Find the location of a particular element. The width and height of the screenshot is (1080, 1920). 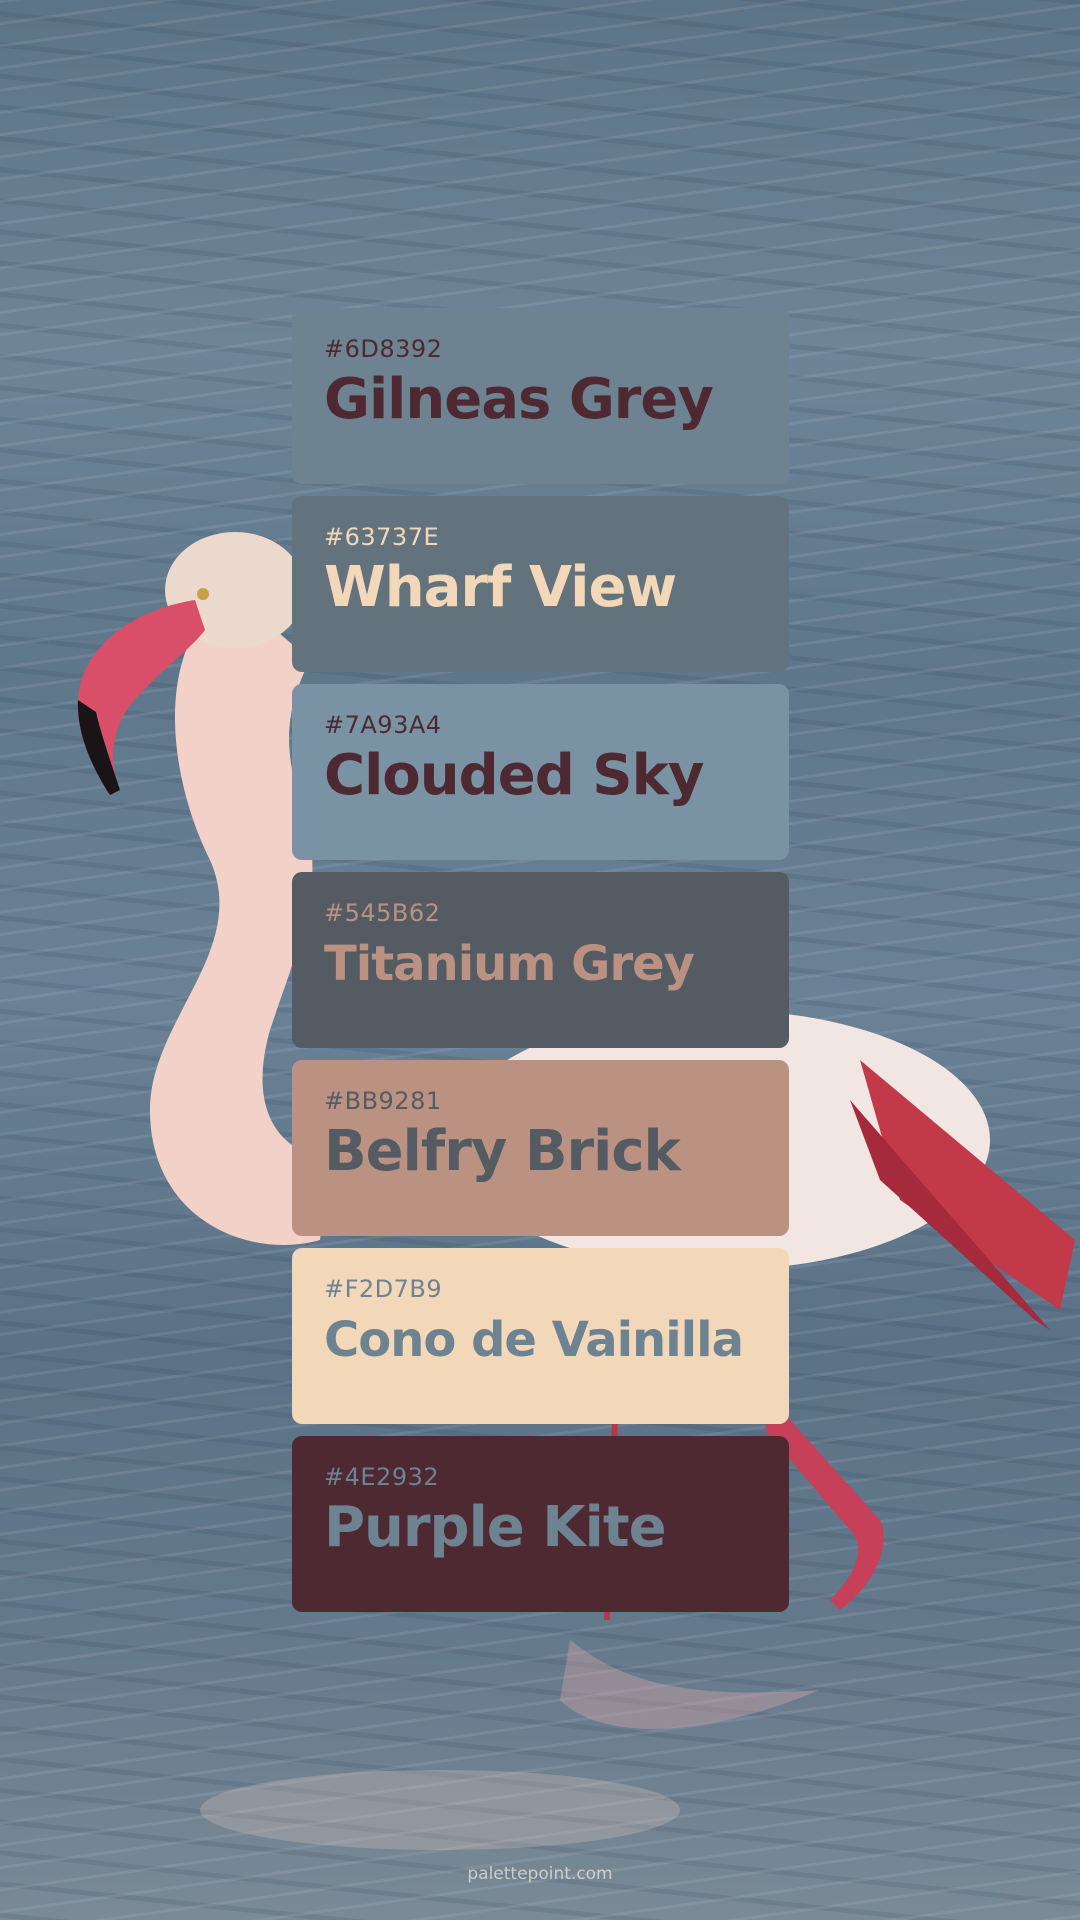

swatch-purple-kite: #4E2932 Purple Kite is located at coordinates (540, 1524).